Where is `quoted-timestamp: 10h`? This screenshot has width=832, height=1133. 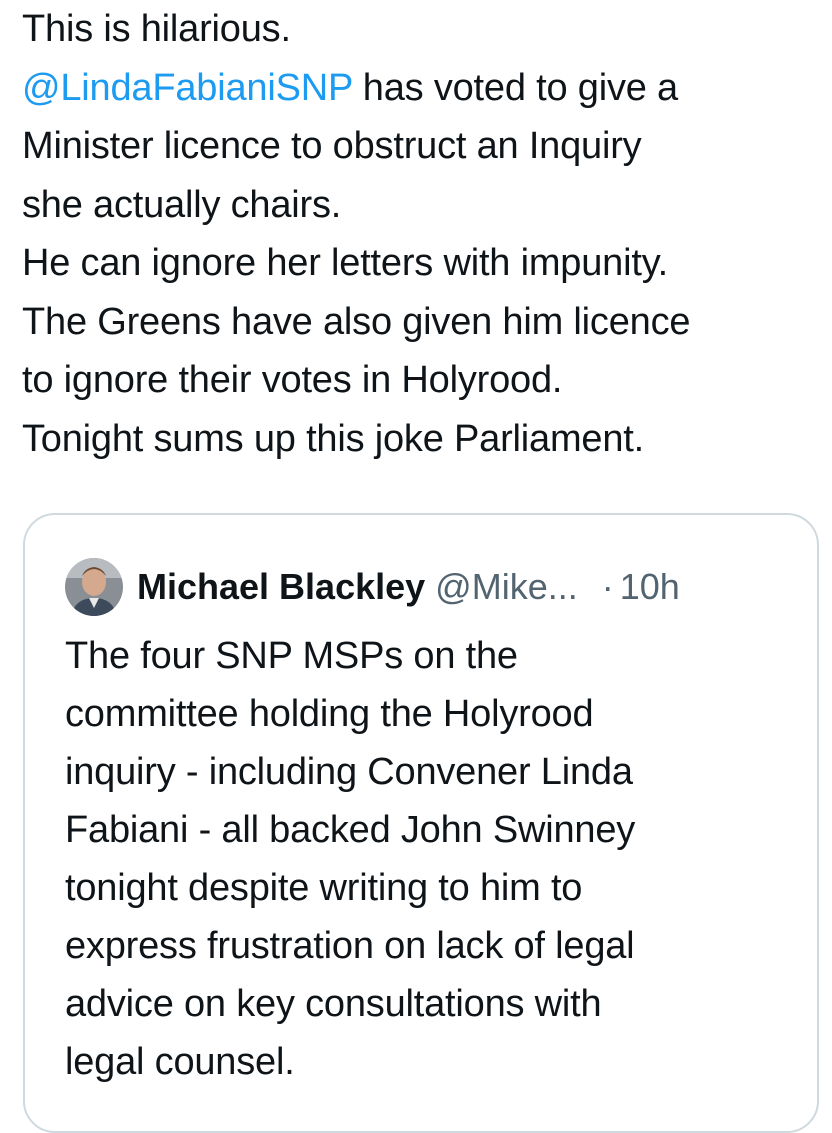
quoted-timestamp: 10h is located at coordinates (650, 587).